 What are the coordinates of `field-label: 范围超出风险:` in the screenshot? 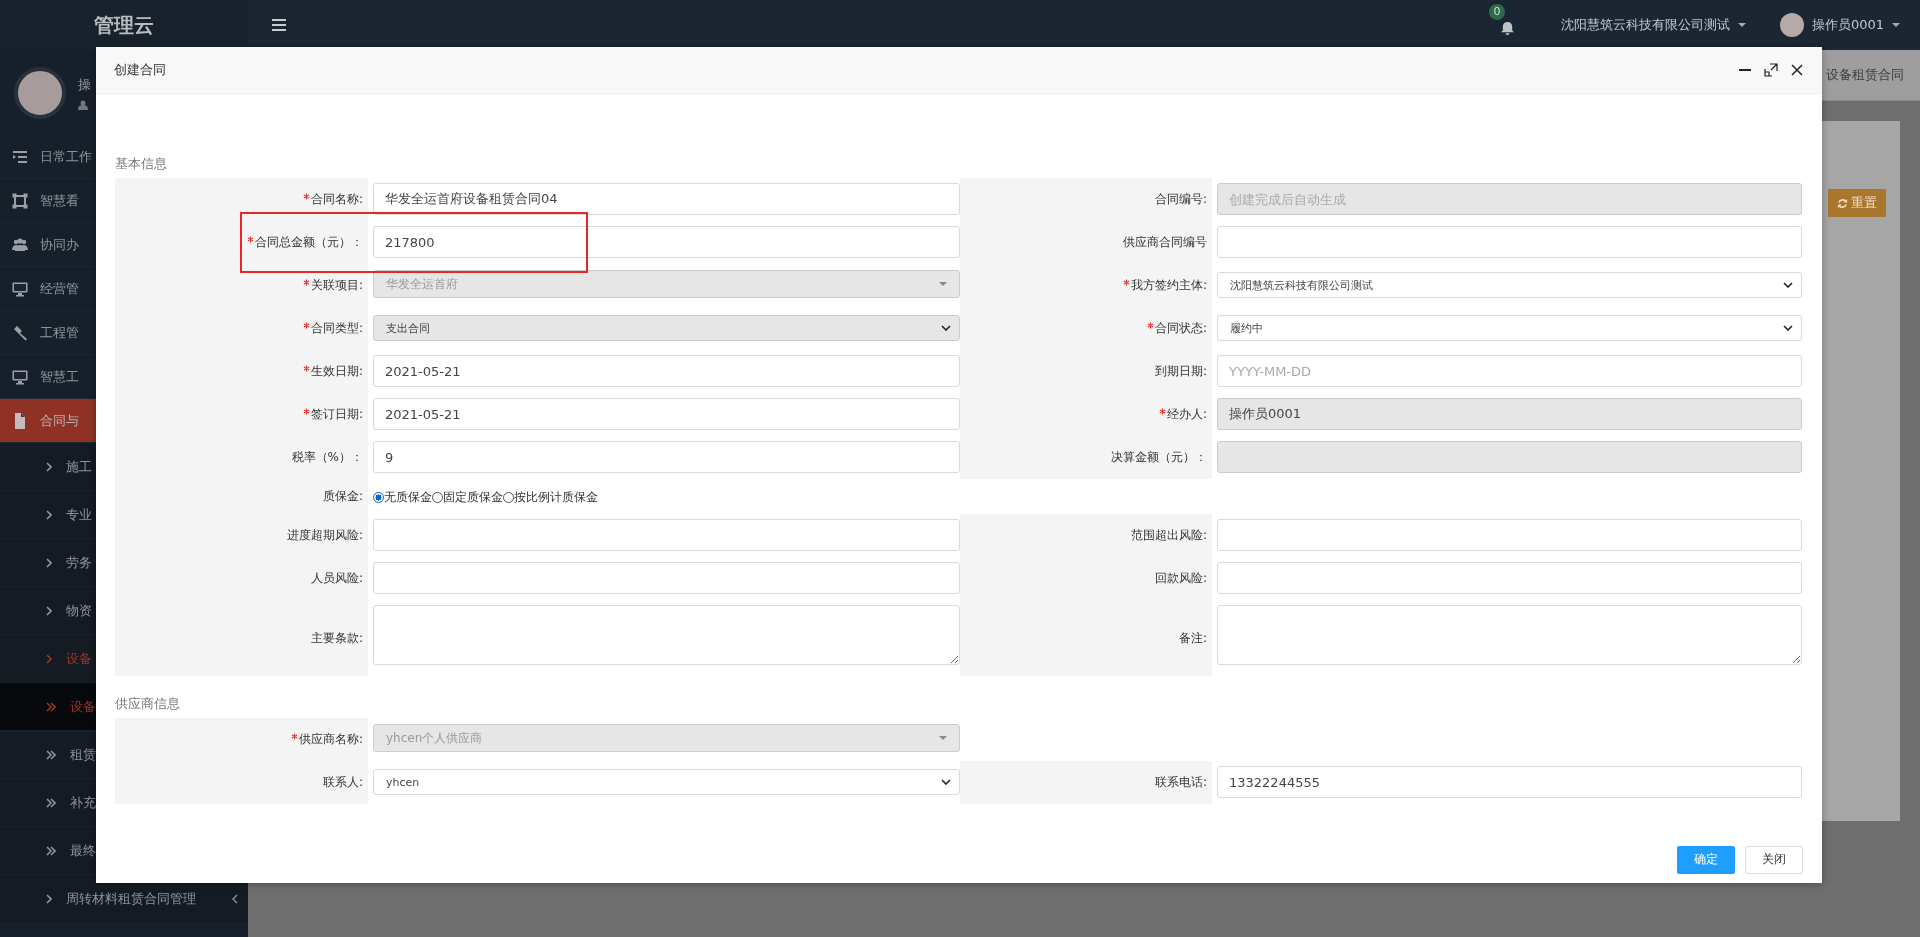 It's located at (1168, 535).